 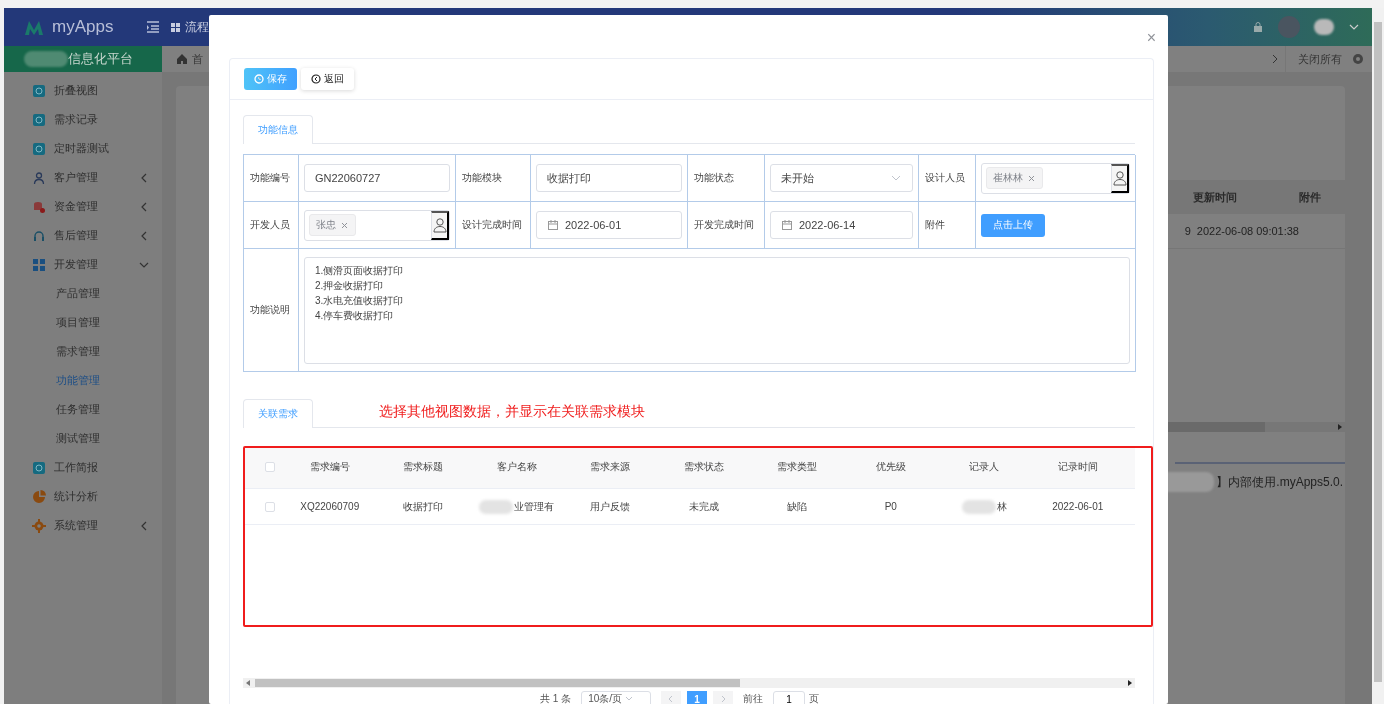 I want to click on table-cell-text: 9, so click(x=1188, y=231).